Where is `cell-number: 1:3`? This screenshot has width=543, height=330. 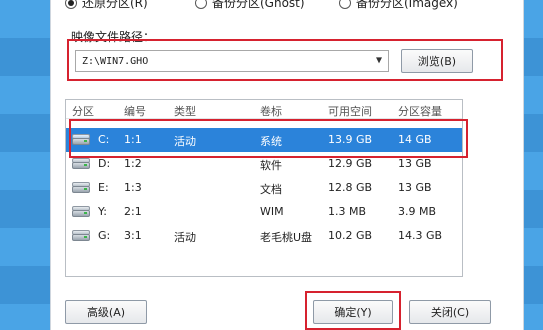 cell-number: 1:3 is located at coordinates (133, 187).